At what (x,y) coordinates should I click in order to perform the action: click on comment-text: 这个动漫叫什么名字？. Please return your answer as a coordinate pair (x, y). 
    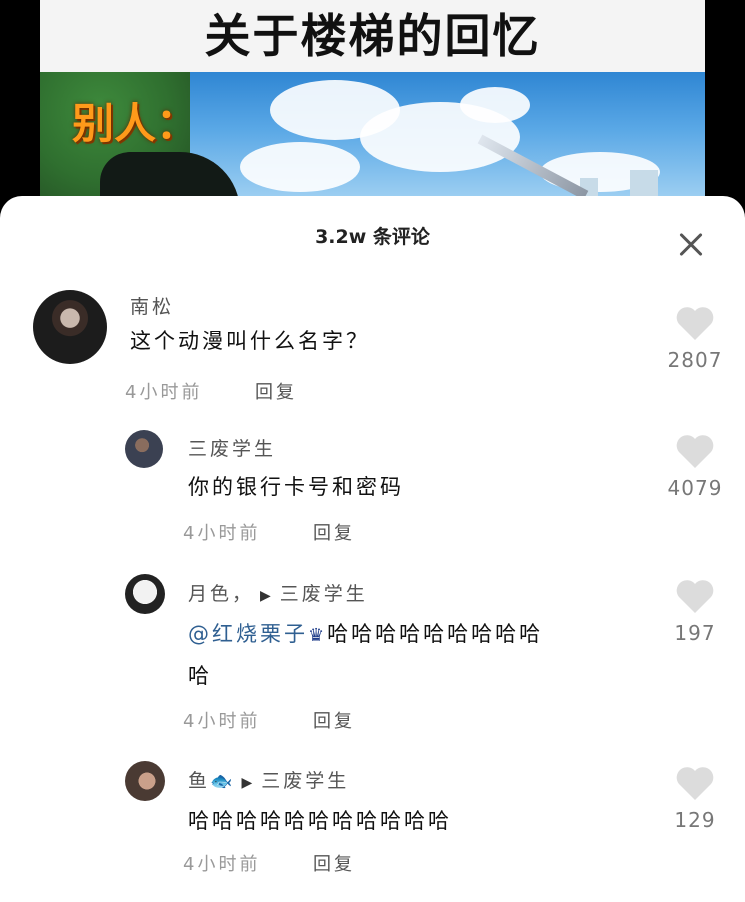
    Looking at the image, I should click on (250, 341).